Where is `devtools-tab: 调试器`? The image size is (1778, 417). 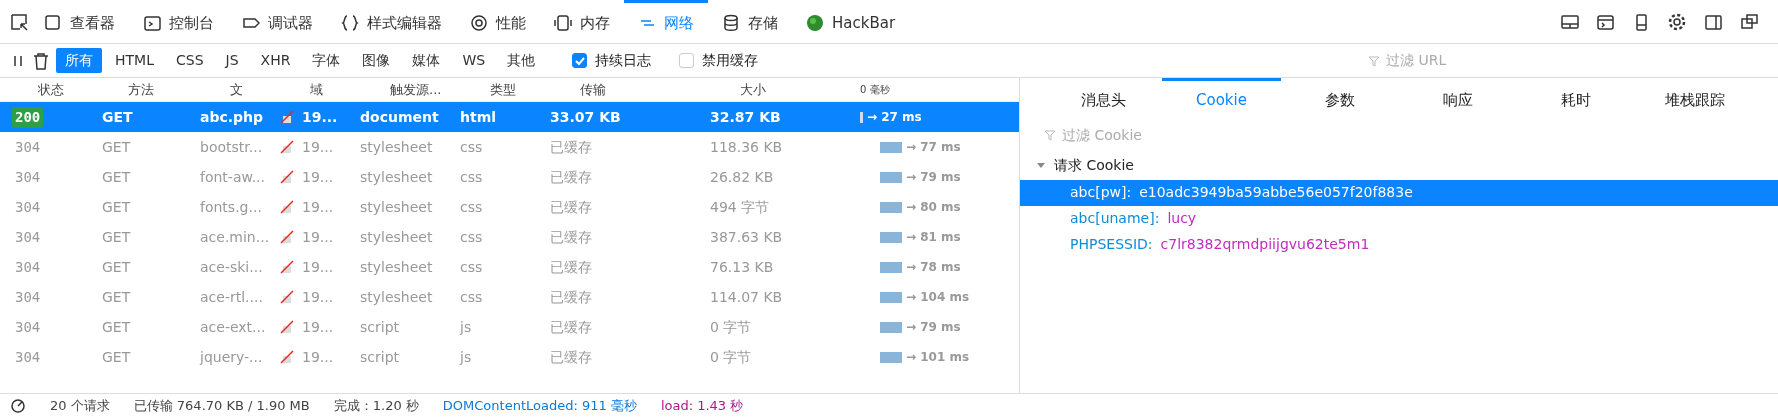
devtools-tab: 调试器 is located at coordinates (277, 22).